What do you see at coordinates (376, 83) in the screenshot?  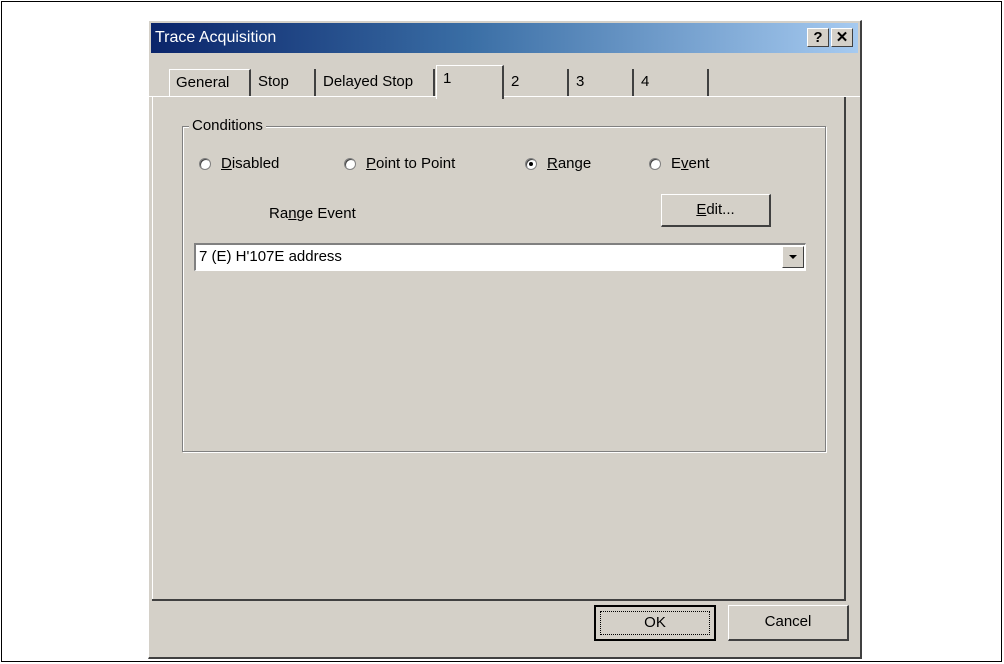 I see `tab-delayed-stop: Delayed Stop` at bounding box center [376, 83].